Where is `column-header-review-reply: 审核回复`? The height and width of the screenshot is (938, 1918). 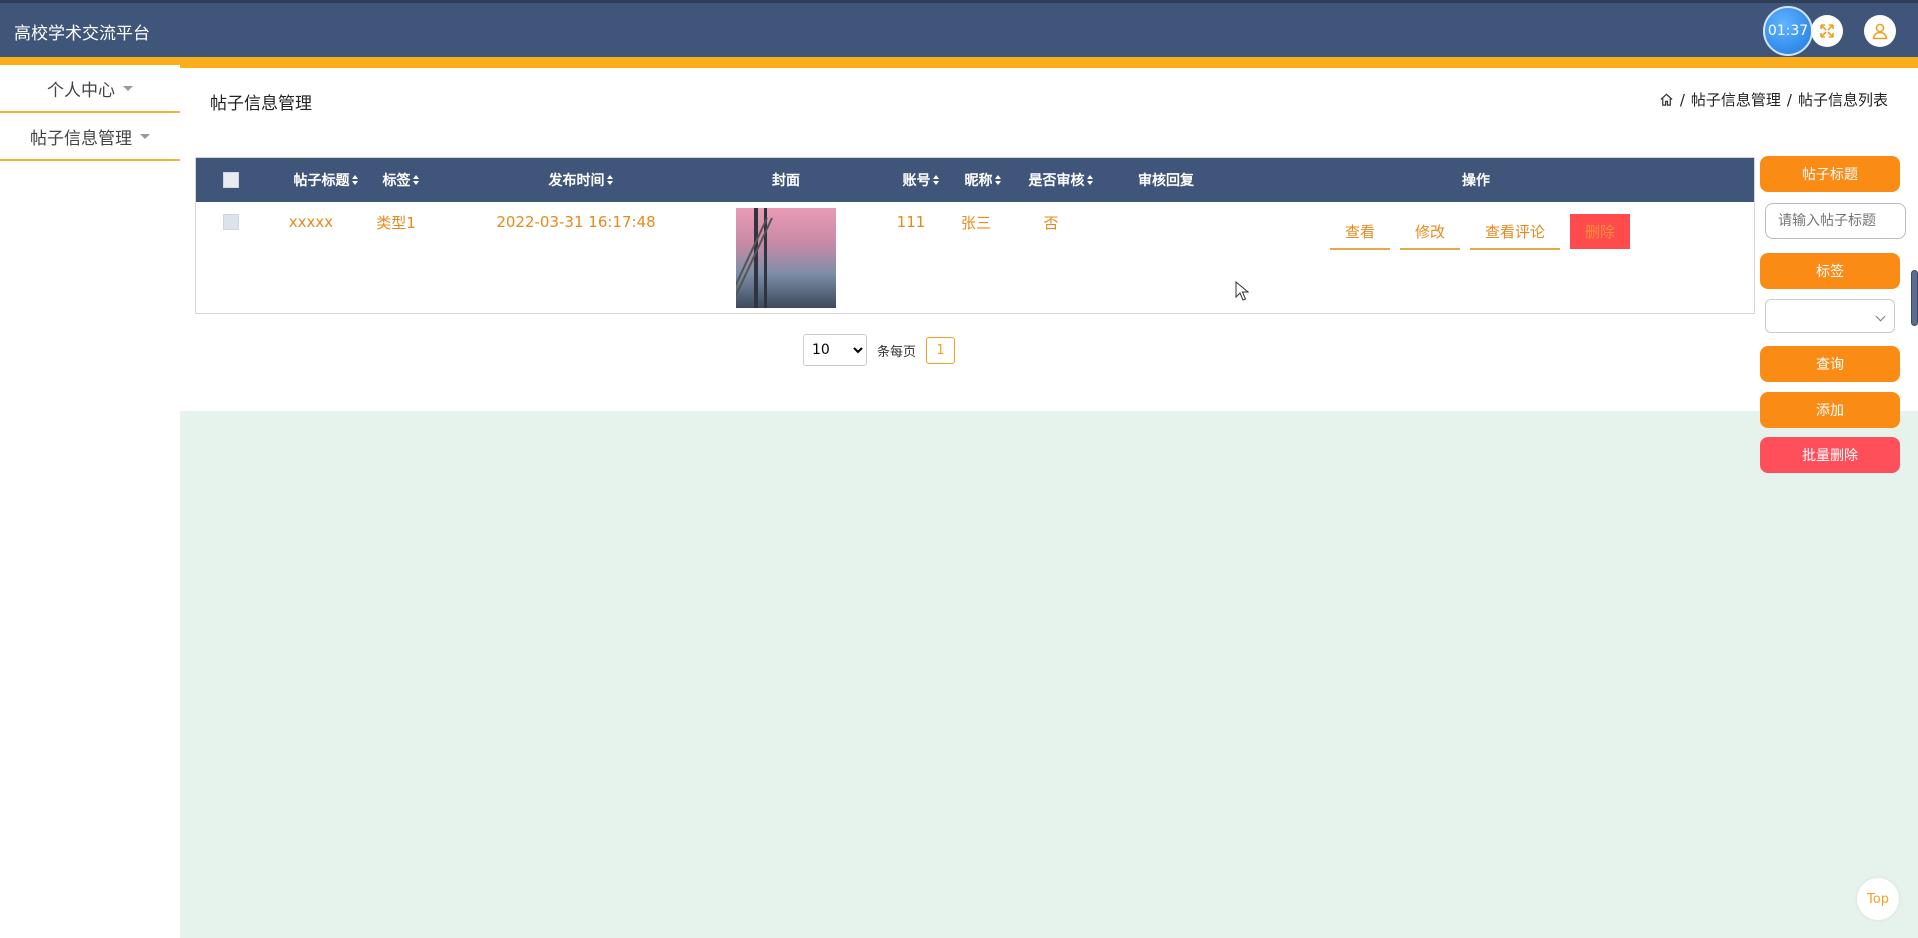 column-header-review-reply: 审核回复 is located at coordinates (1166, 181).